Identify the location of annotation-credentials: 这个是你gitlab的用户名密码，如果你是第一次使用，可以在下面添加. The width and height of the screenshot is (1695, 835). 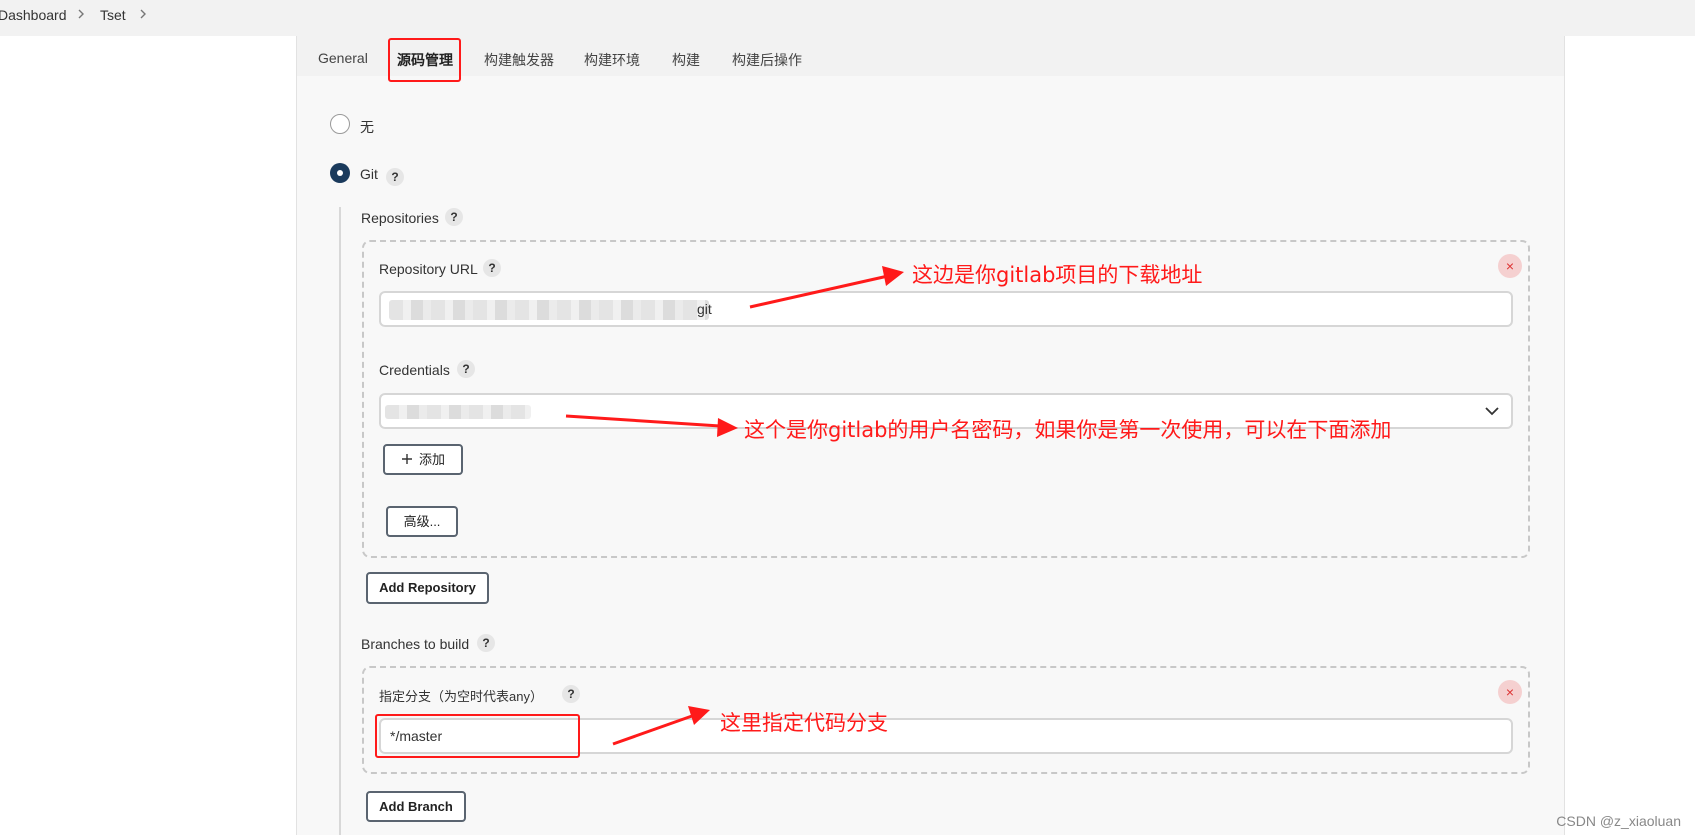
(1068, 430).